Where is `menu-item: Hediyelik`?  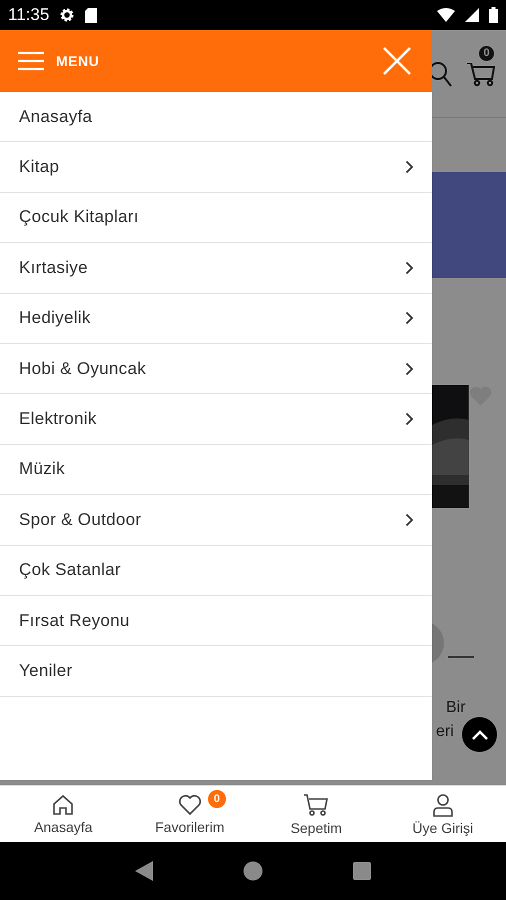 menu-item: Hediyelik is located at coordinates (216, 319).